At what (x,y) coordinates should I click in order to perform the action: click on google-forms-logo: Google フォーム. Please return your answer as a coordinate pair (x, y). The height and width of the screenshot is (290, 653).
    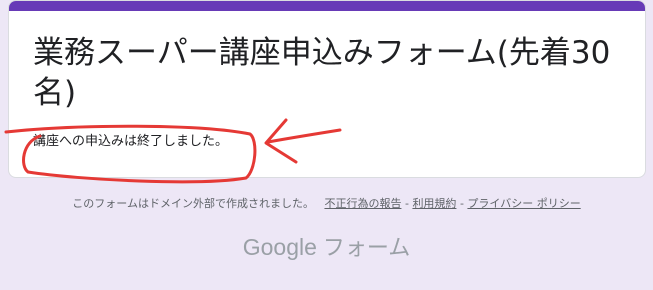
    Looking at the image, I should click on (326, 248).